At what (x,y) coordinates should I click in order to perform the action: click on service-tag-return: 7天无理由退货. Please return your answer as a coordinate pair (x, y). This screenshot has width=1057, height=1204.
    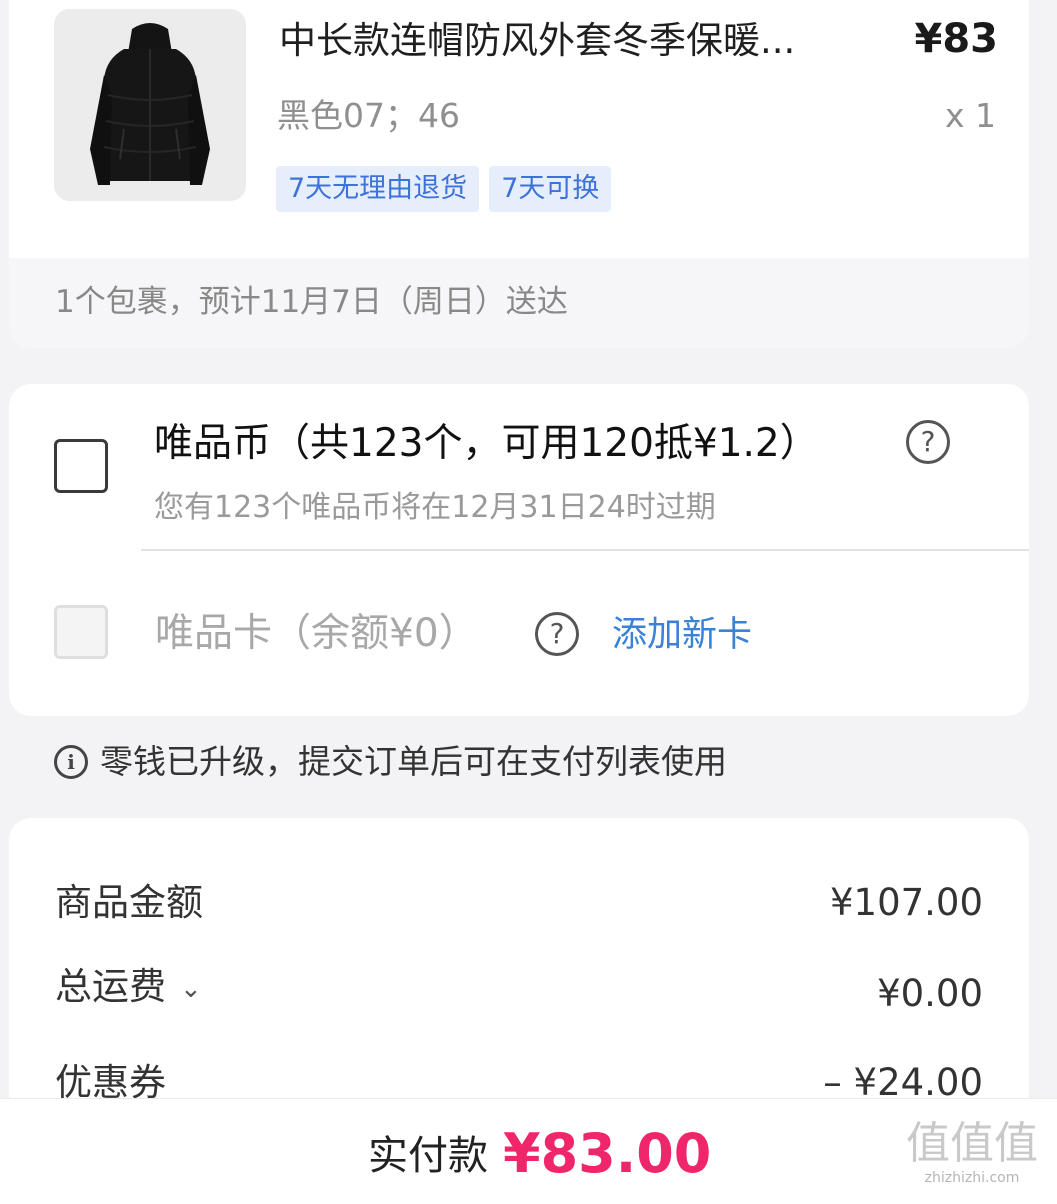
    Looking at the image, I should click on (378, 189).